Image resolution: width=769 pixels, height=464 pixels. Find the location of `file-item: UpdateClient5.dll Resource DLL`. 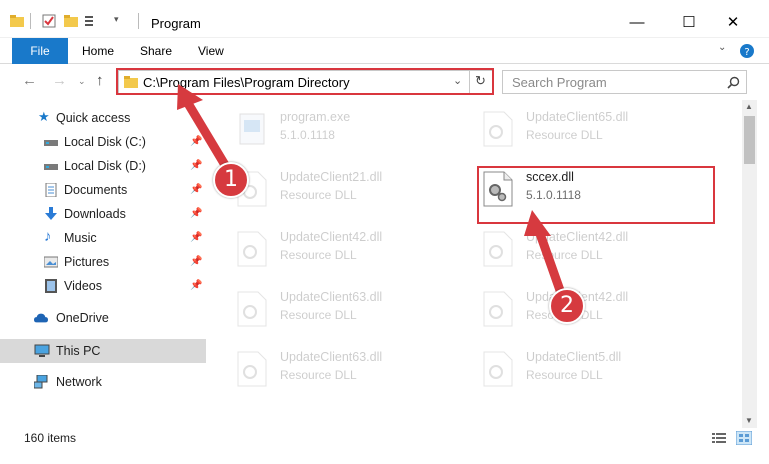

file-item: UpdateClient5.dll Resource DLL is located at coordinates (596, 368).